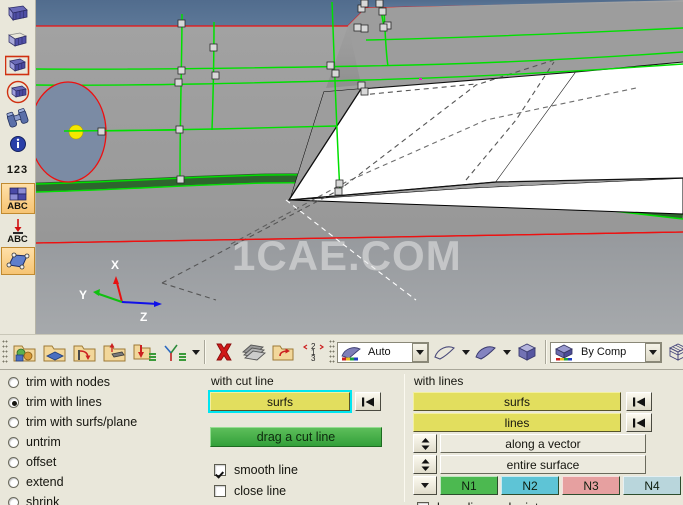 This screenshot has height=505, width=683. Describe the element at coordinates (420, 352) in the screenshot. I see `geometry-mode-arrow` at that location.